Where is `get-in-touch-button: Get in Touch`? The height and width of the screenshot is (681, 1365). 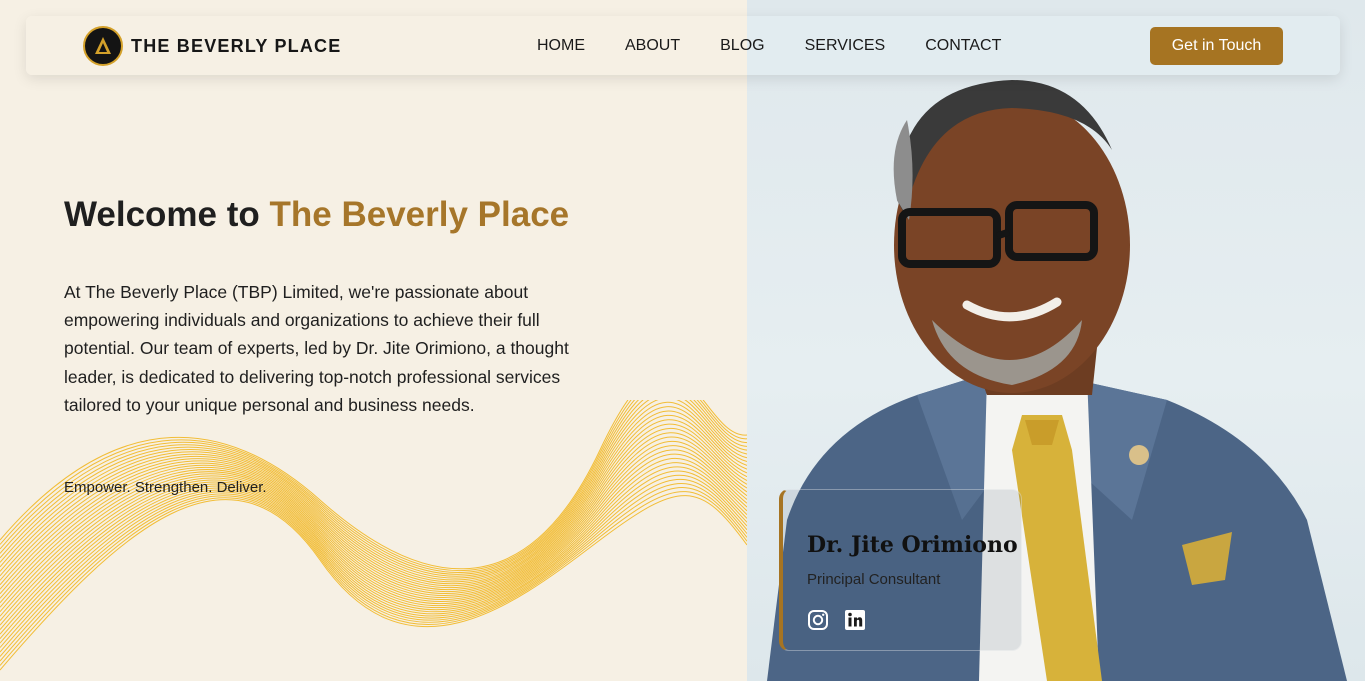
get-in-touch-button: Get in Touch is located at coordinates (1216, 46).